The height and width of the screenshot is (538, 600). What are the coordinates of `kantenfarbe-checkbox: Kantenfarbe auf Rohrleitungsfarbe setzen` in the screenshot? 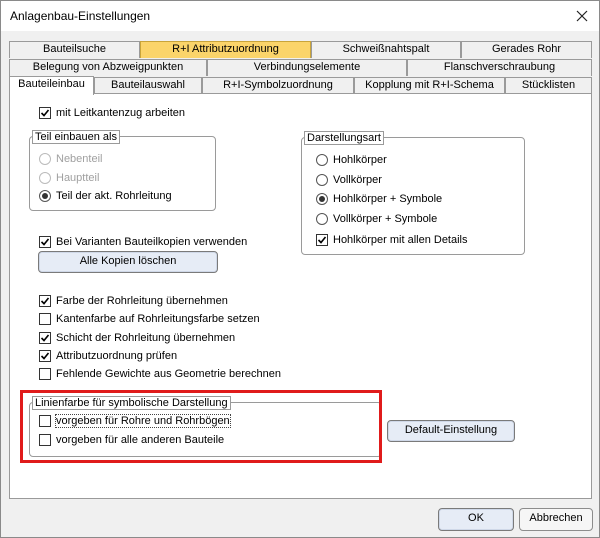 It's located at (149, 319).